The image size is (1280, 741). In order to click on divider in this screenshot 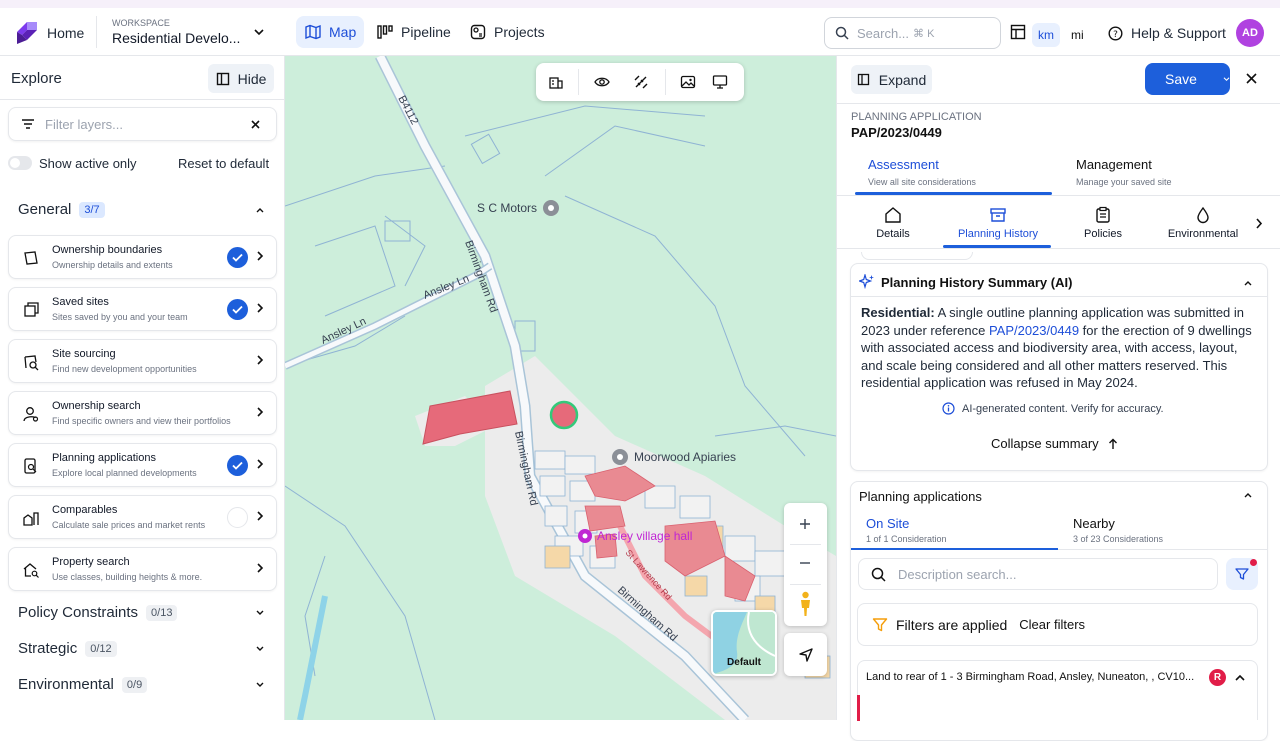, I will do `click(1059, 296)`.